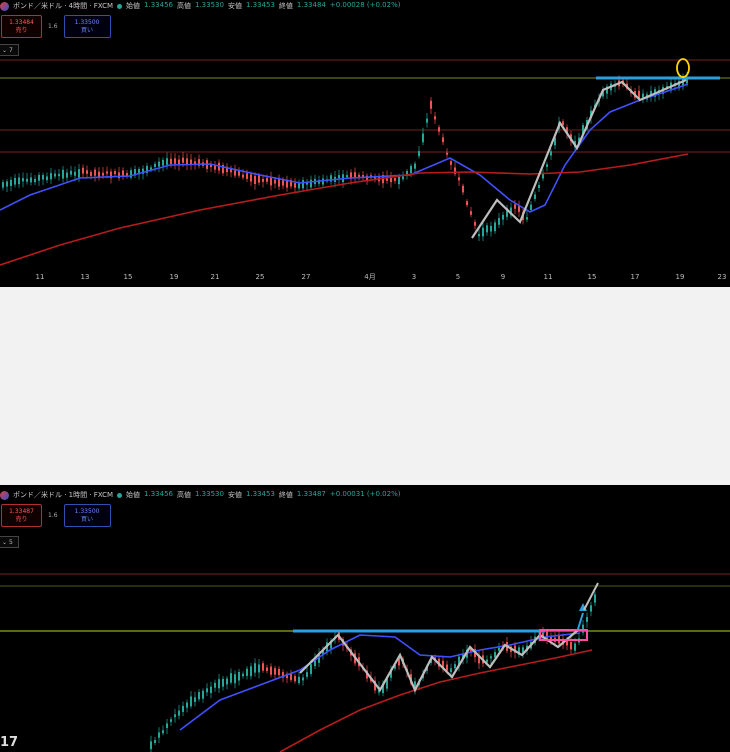  What do you see at coordinates (87, 519) in the screenshot?
I see `buy-label: 買い` at bounding box center [87, 519].